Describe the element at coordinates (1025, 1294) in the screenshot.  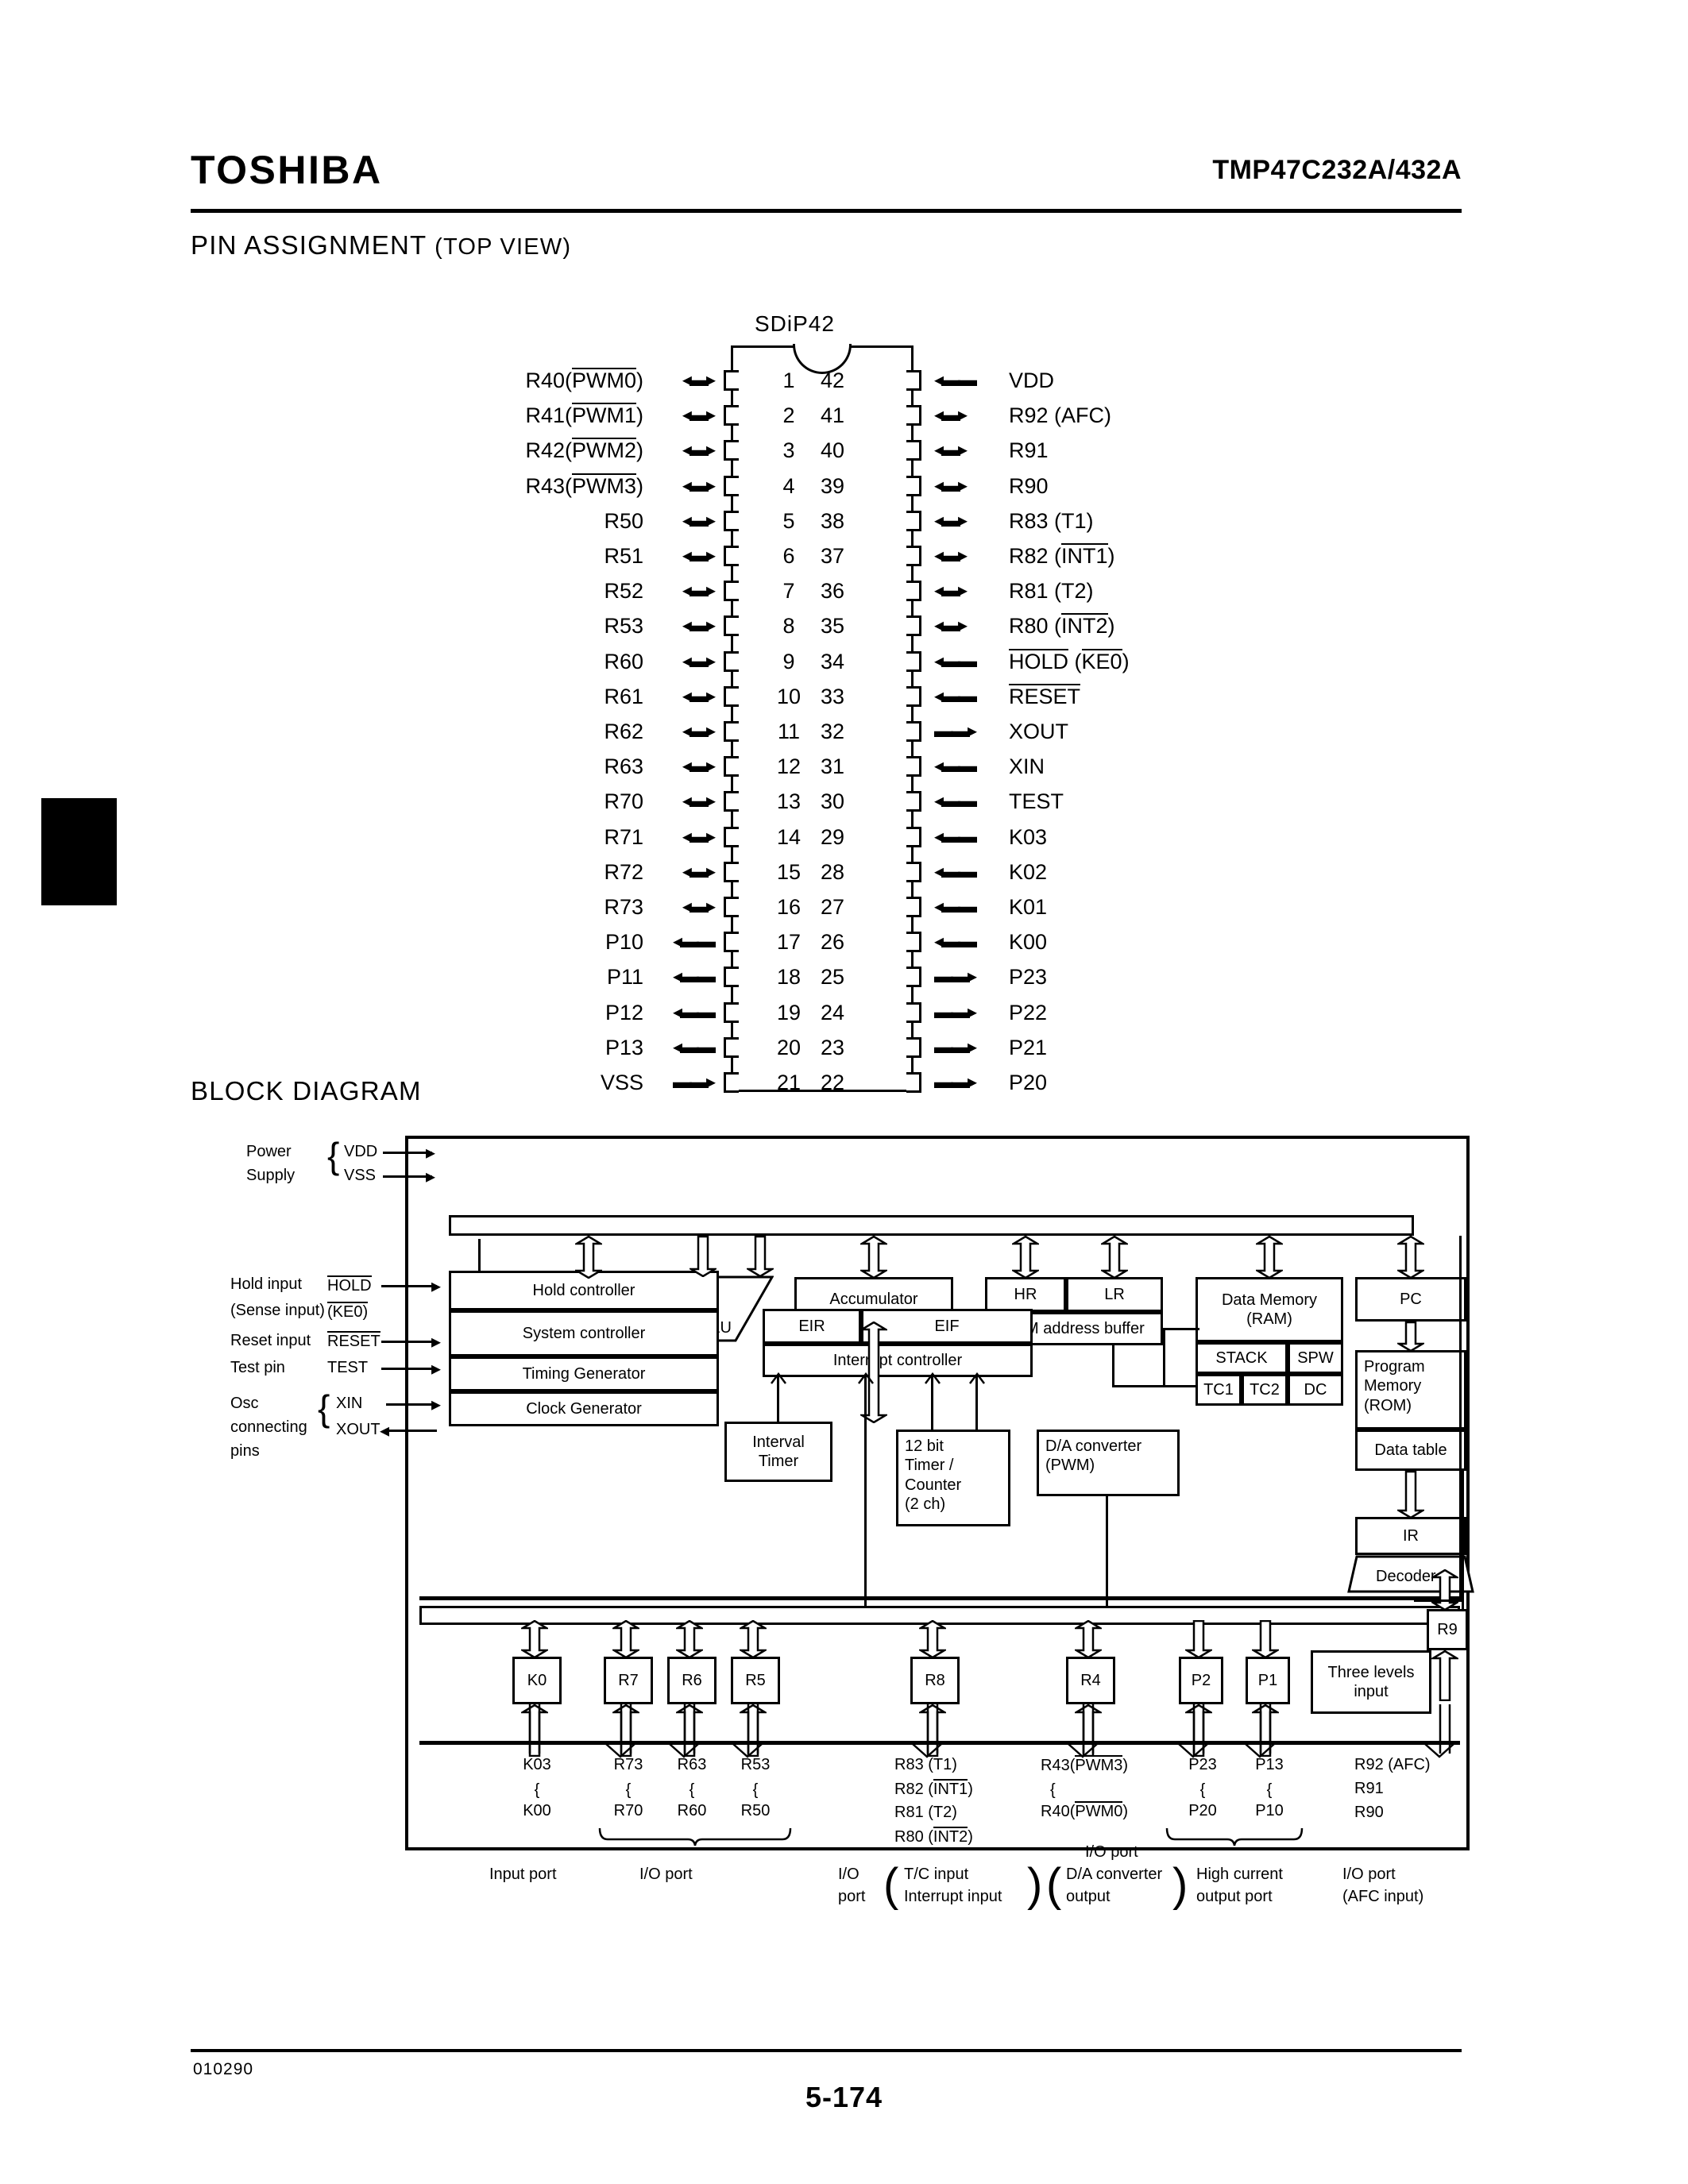
I see `block-hr: HR` at that location.